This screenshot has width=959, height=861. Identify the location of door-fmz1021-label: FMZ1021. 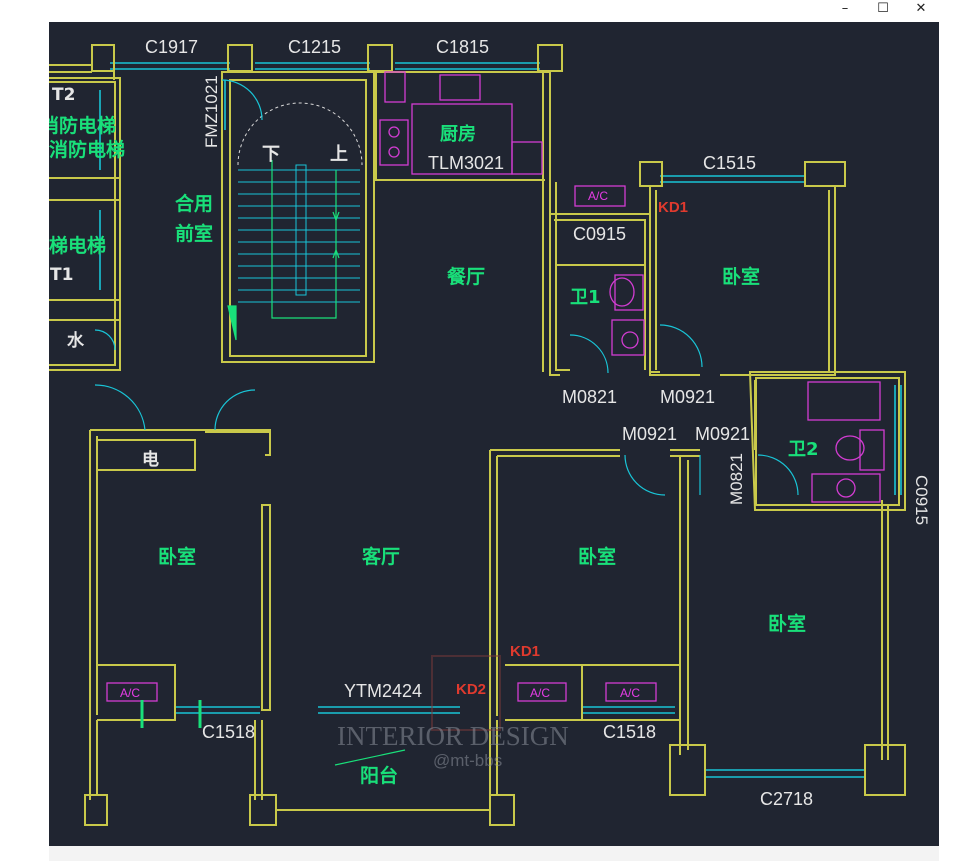
(211, 111).